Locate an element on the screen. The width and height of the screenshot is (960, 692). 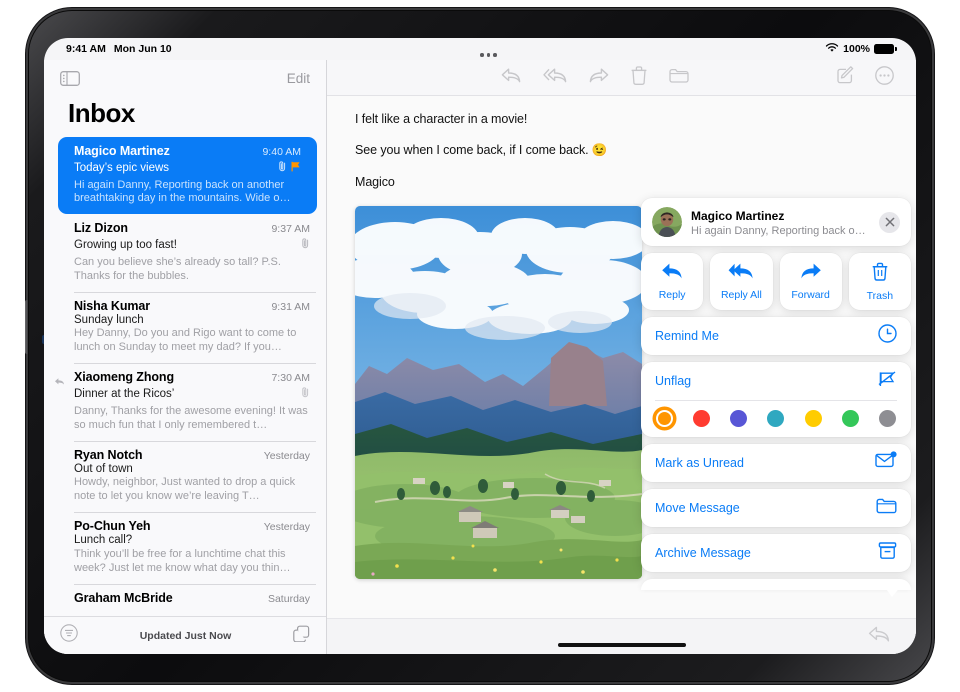
reply-button: Reply is located at coordinates (672, 281).